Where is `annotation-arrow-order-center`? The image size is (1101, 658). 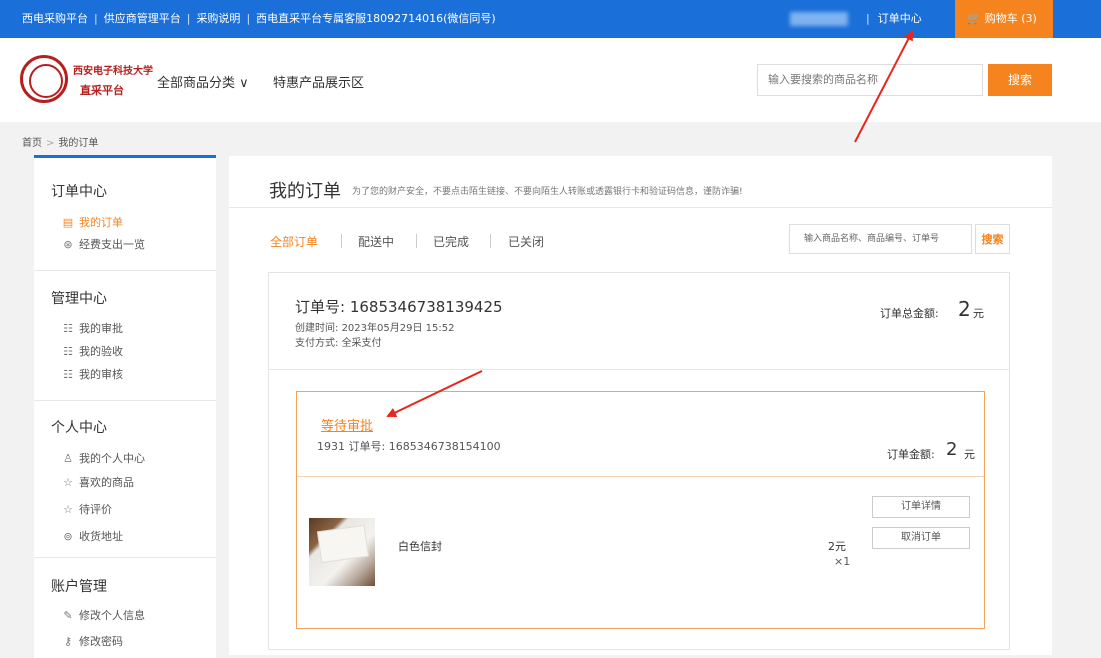 annotation-arrow-order-center is located at coordinates (883, 86).